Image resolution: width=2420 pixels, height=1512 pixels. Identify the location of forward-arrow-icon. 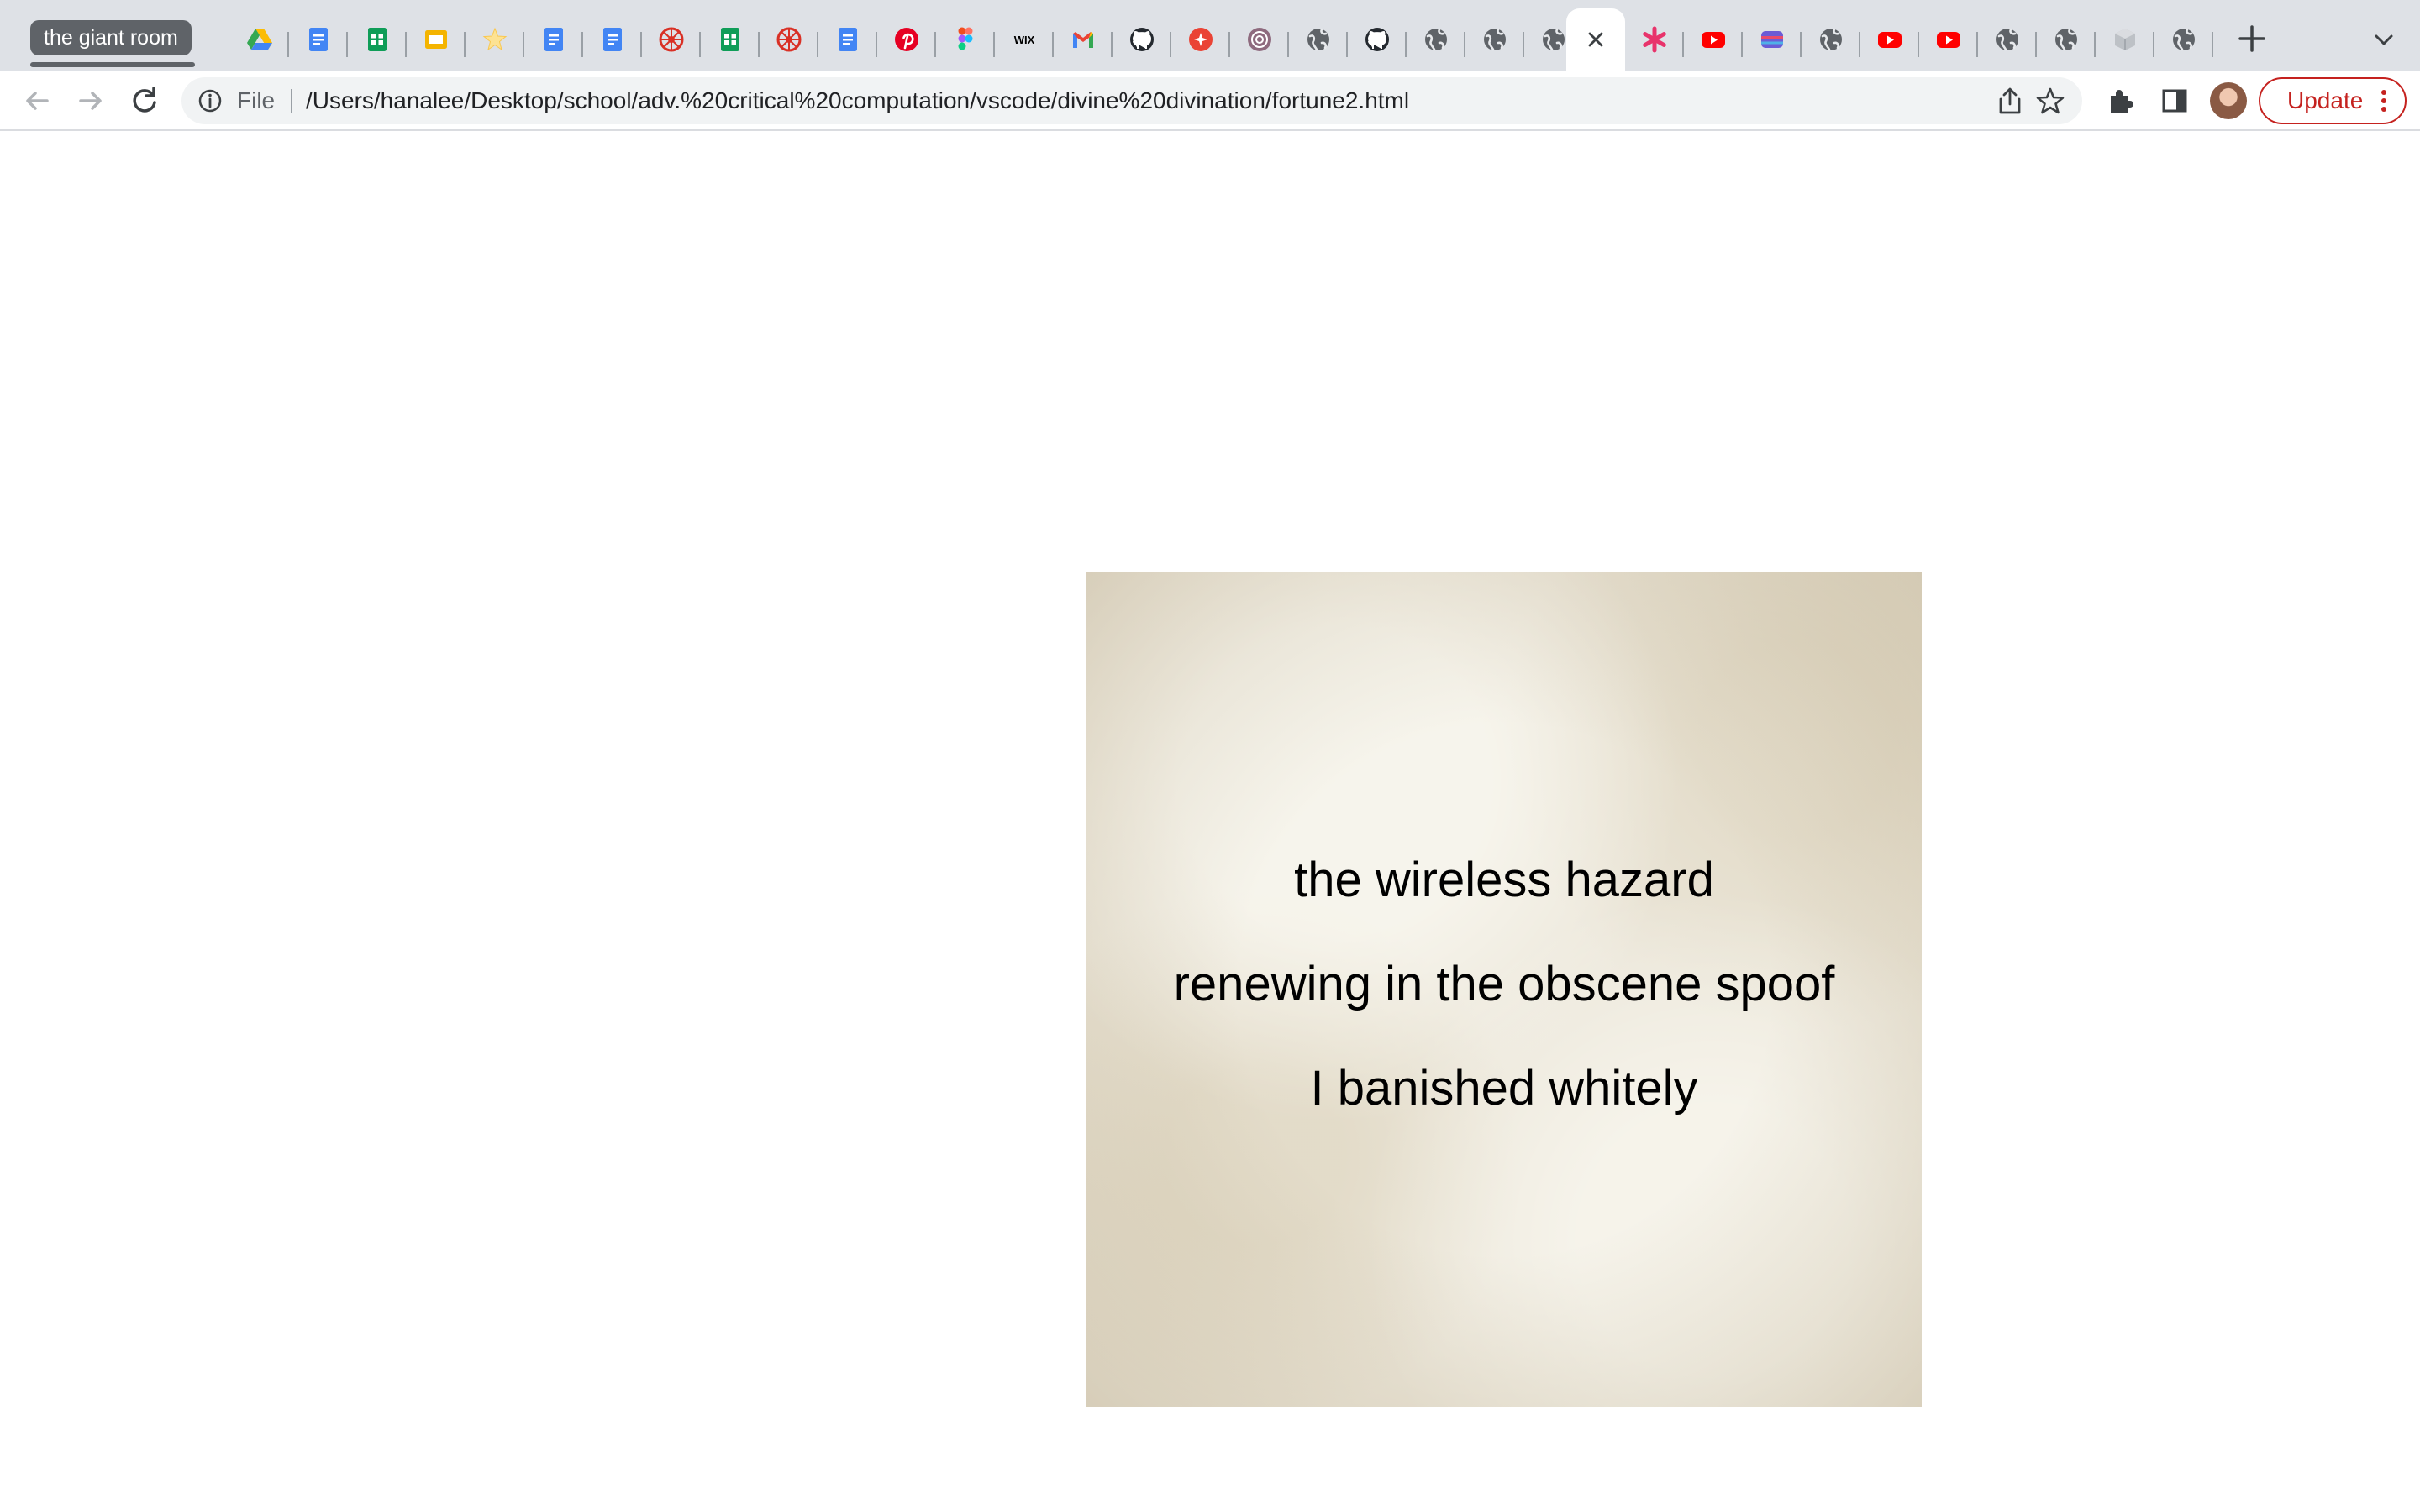
(90, 101).